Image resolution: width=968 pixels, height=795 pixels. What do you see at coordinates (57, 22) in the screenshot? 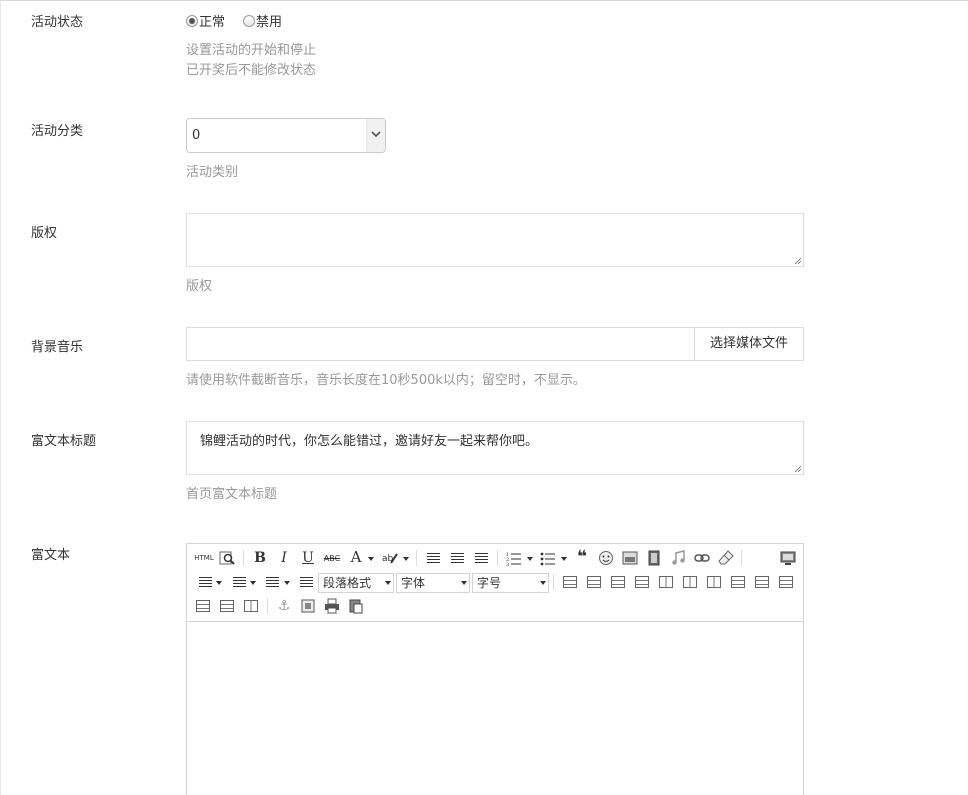
I see `status-label: 活动状态` at bounding box center [57, 22].